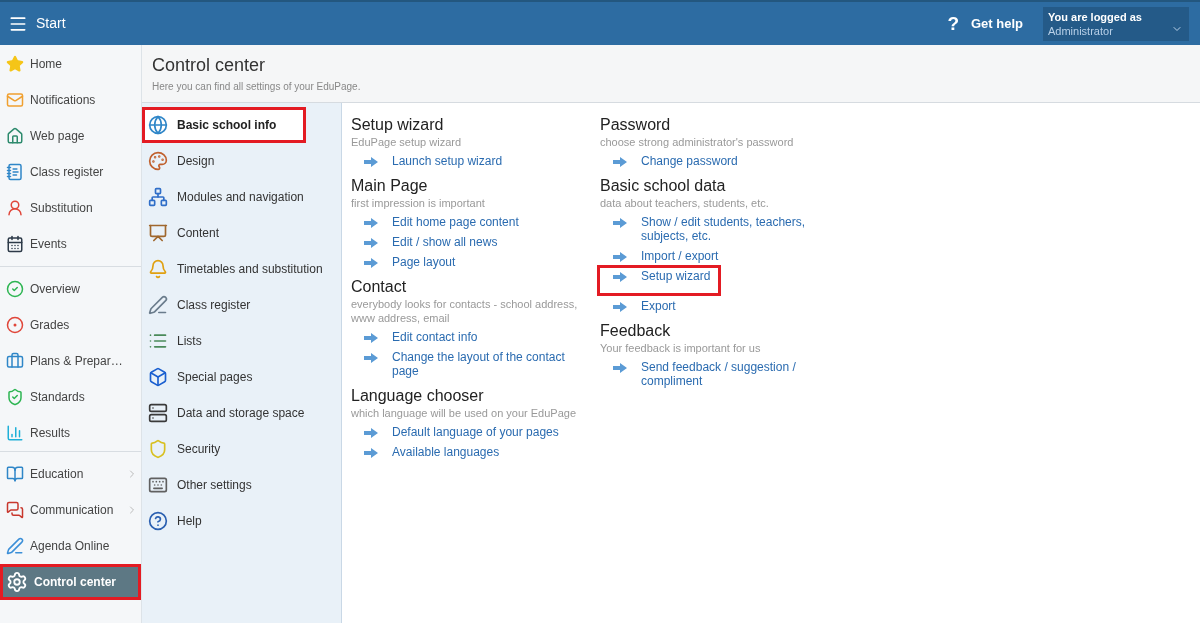  What do you see at coordinates (418, 203) in the screenshot?
I see `section-description: first impression is important` at bounding box center [418, 203].